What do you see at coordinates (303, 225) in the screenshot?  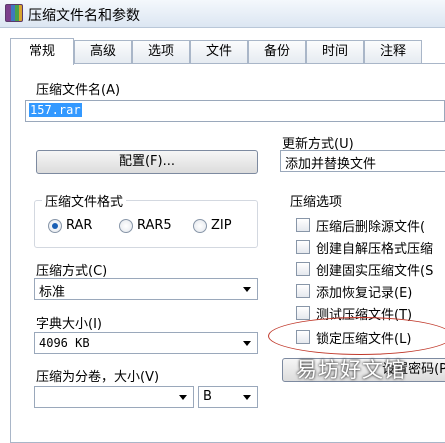 I see `delete-after-checkbox` at bounding box center [303, 225].